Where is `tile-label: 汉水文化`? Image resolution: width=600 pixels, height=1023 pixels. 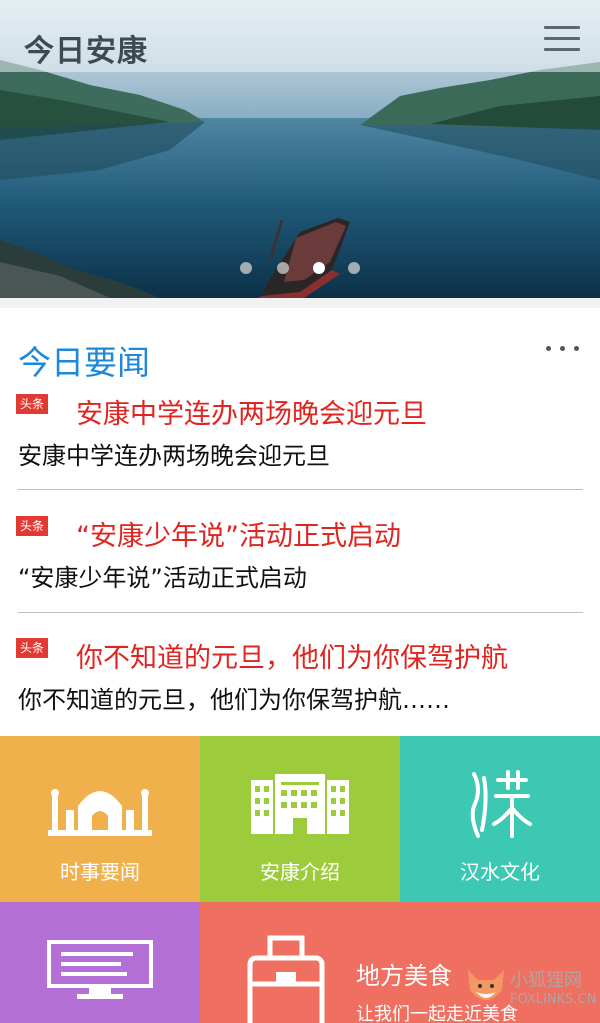 tile-label: 汉水文化 is located at coordinates (500, 872).